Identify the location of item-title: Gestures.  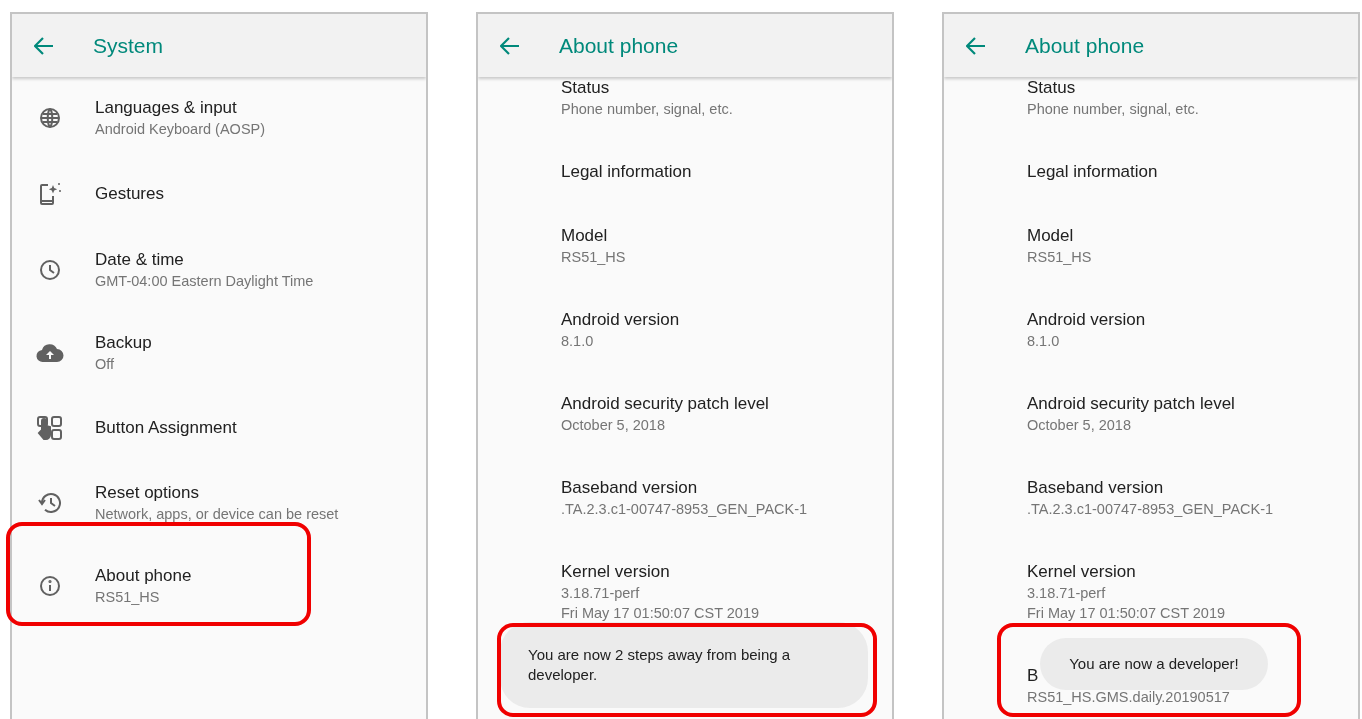
(129, 194).